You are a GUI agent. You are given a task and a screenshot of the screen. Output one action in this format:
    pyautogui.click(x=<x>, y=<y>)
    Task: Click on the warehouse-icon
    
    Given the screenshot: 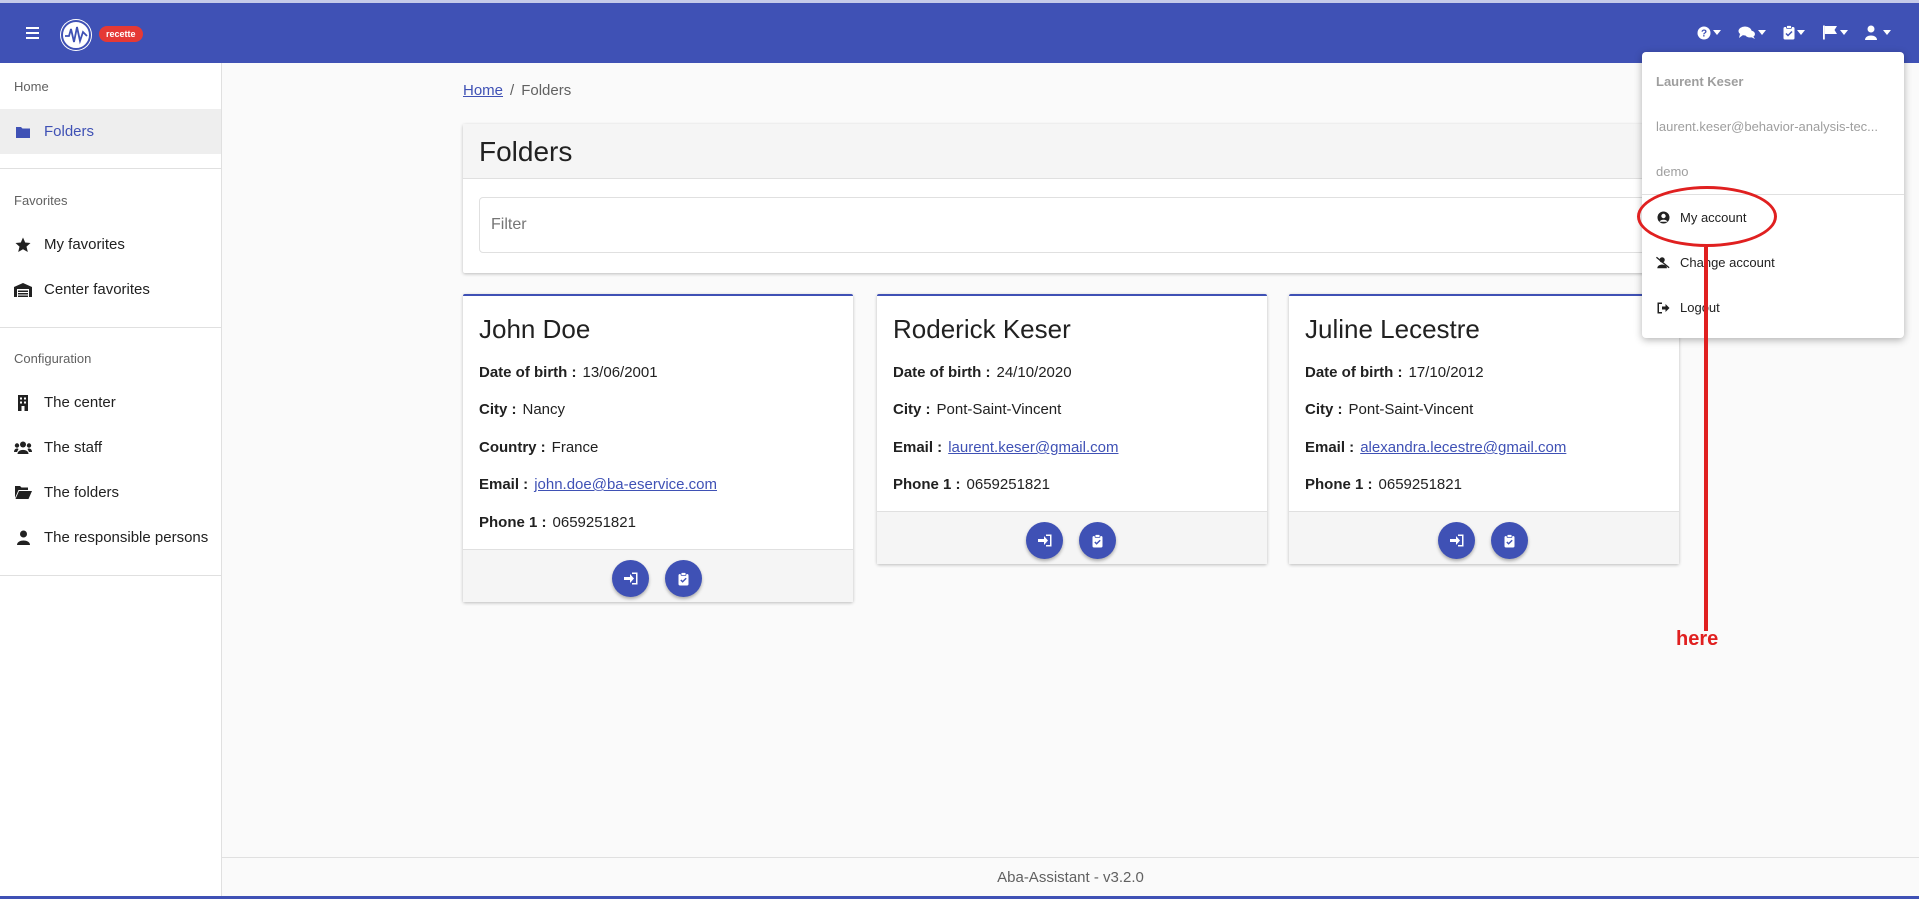 What is the action you would take?
    pyautogui.click(x=23, y=290)
    